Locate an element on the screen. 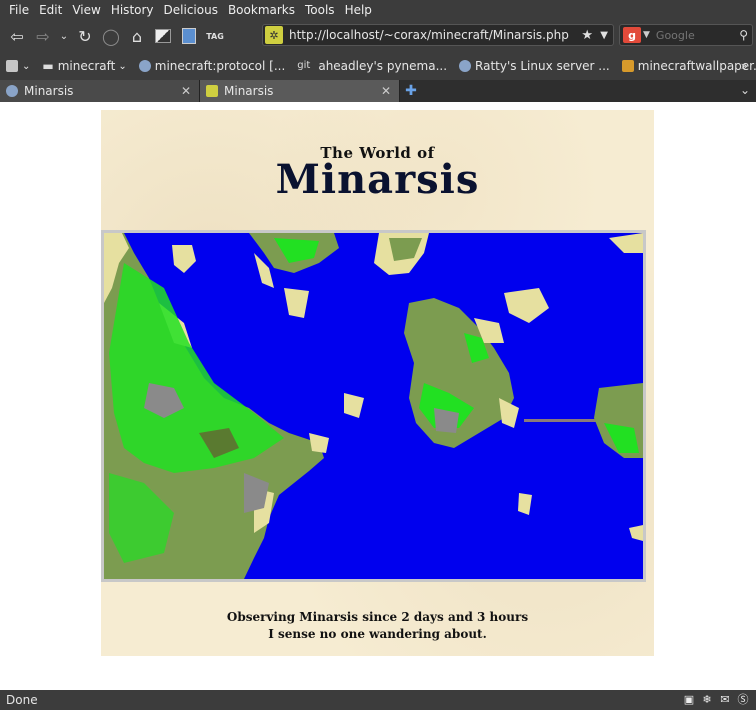 This screenshot has height=710, width=756. screen-button is located at coordinates (163, 36).